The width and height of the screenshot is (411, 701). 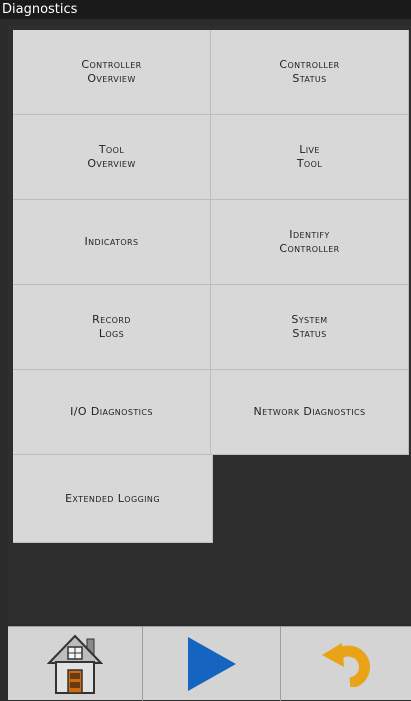 I want to click on indicators-button: Indicators, so click(x=112, y=242).